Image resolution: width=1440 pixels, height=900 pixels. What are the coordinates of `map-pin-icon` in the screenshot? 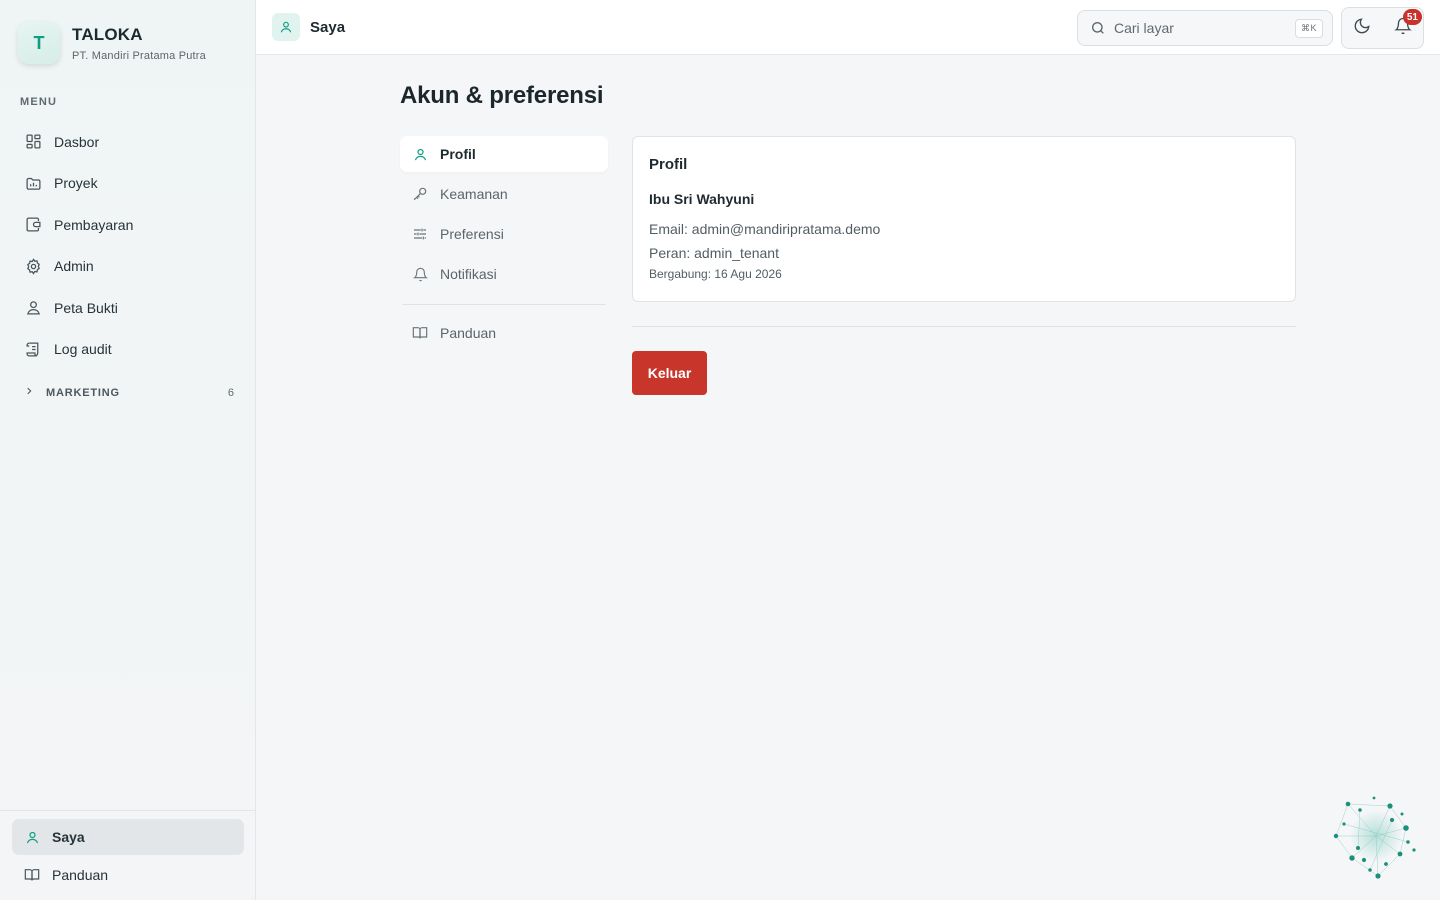 It's located at (33, 308).